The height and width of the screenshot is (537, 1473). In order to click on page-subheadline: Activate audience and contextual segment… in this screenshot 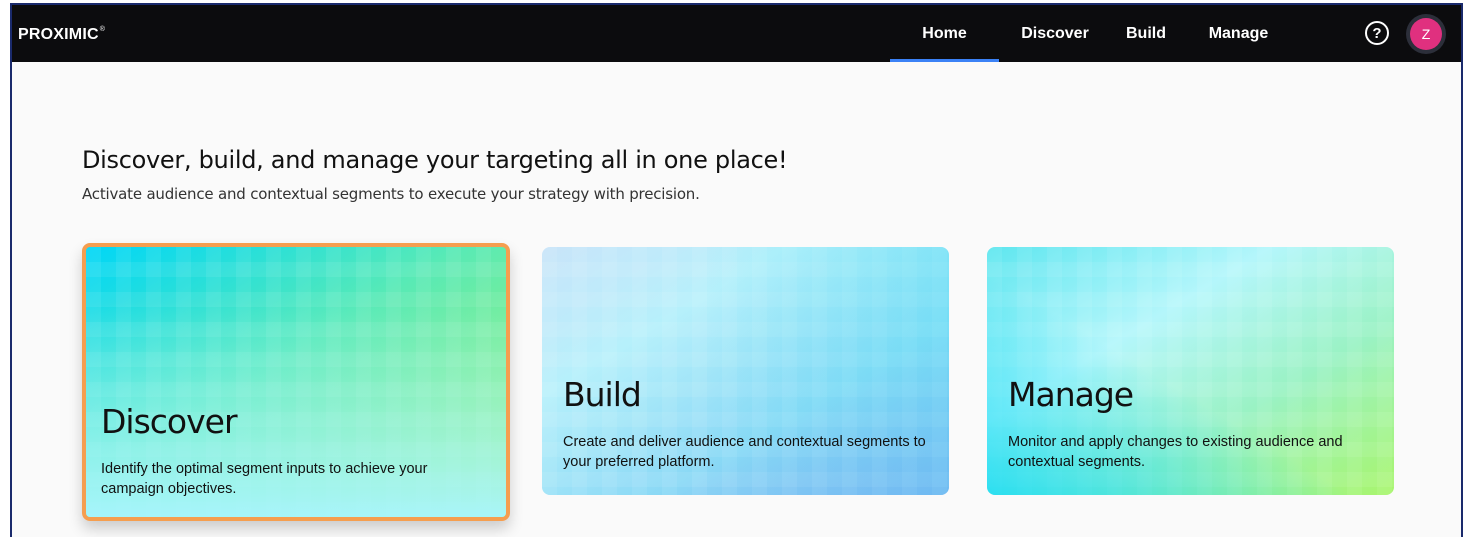, I will do `click(391, 194)`.